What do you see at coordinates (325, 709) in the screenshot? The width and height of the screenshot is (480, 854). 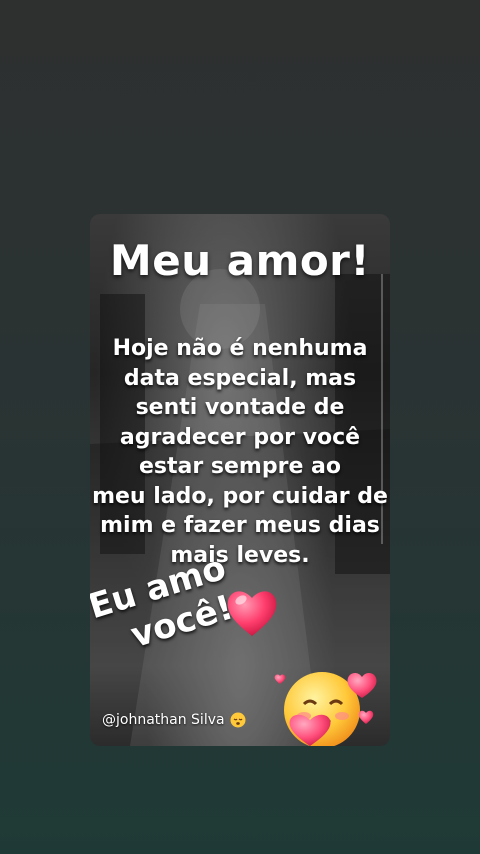 I see `smiling-face-with-hearts-icon` at bounding box center [325, 709].